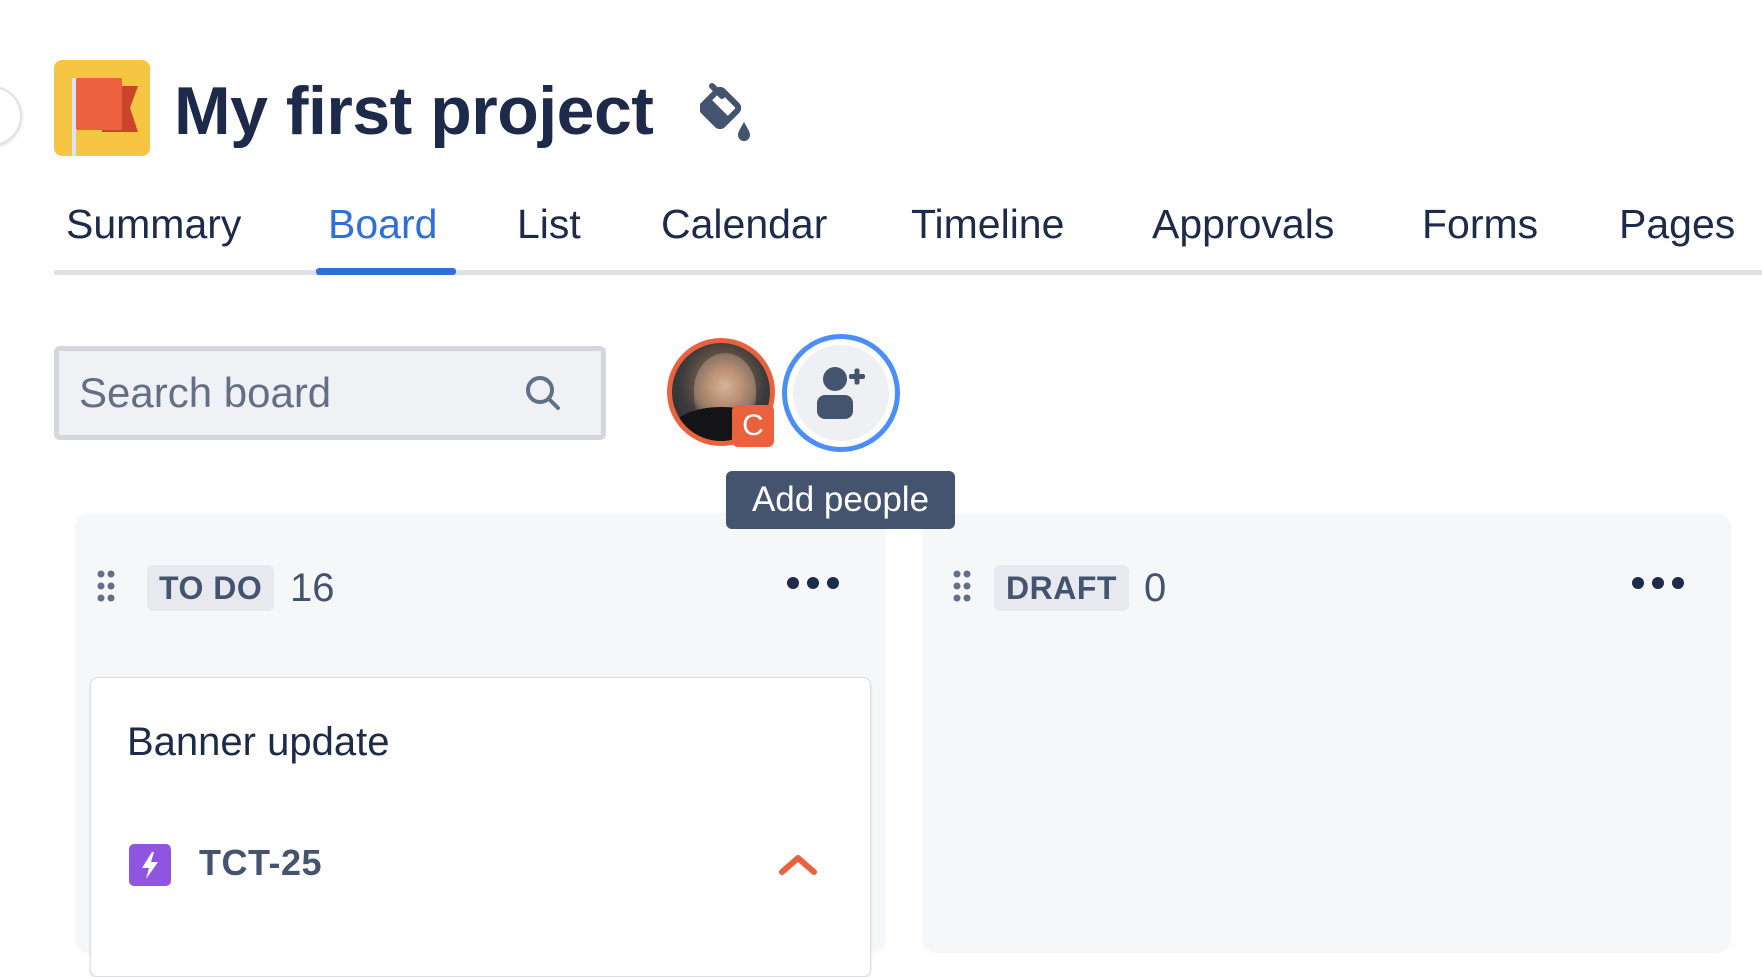 This screenshot has height=977, width=1762. I want to click on epic-lightning-icon, so click(150, 865).